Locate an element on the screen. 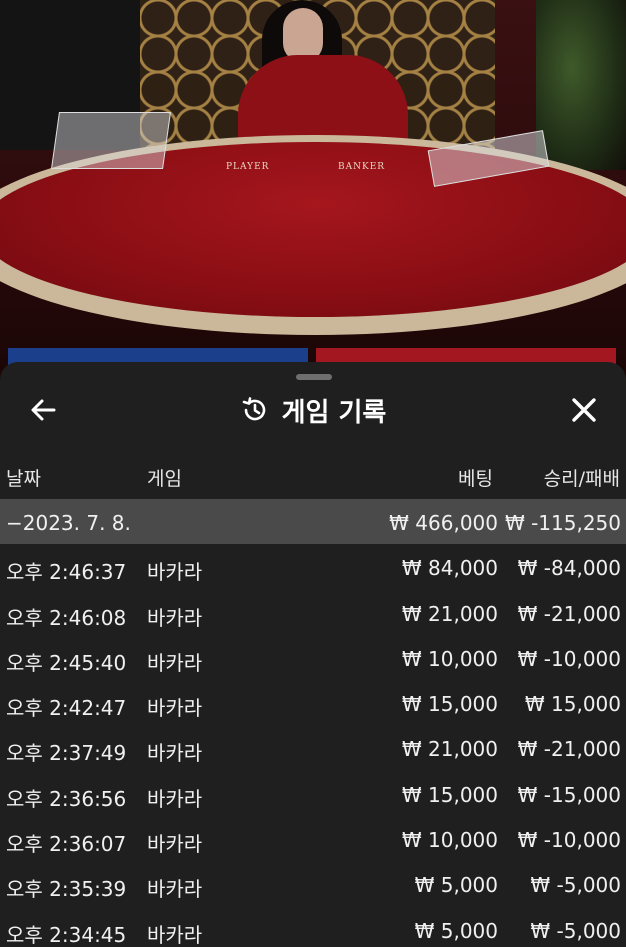 The image size is (626, 947). history-row: 오후 2:46:08 바카라 ₩ 21,000 ₩ -21,000 is located at coordinates (313, 612).